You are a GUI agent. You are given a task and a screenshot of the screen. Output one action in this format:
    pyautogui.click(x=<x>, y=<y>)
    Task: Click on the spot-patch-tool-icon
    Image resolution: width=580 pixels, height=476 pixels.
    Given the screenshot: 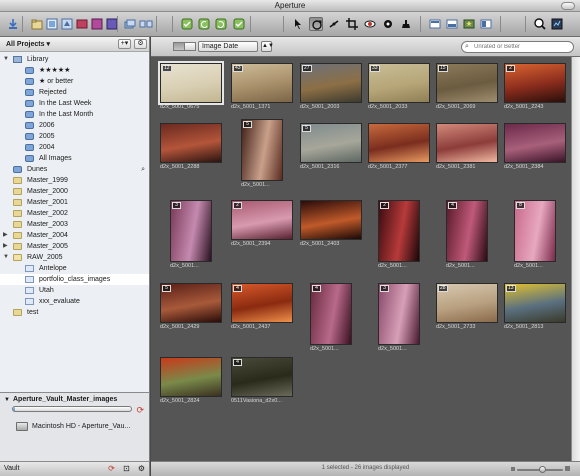 What is the action you would take?
    pyautogui.click(x=388, y=24)
    